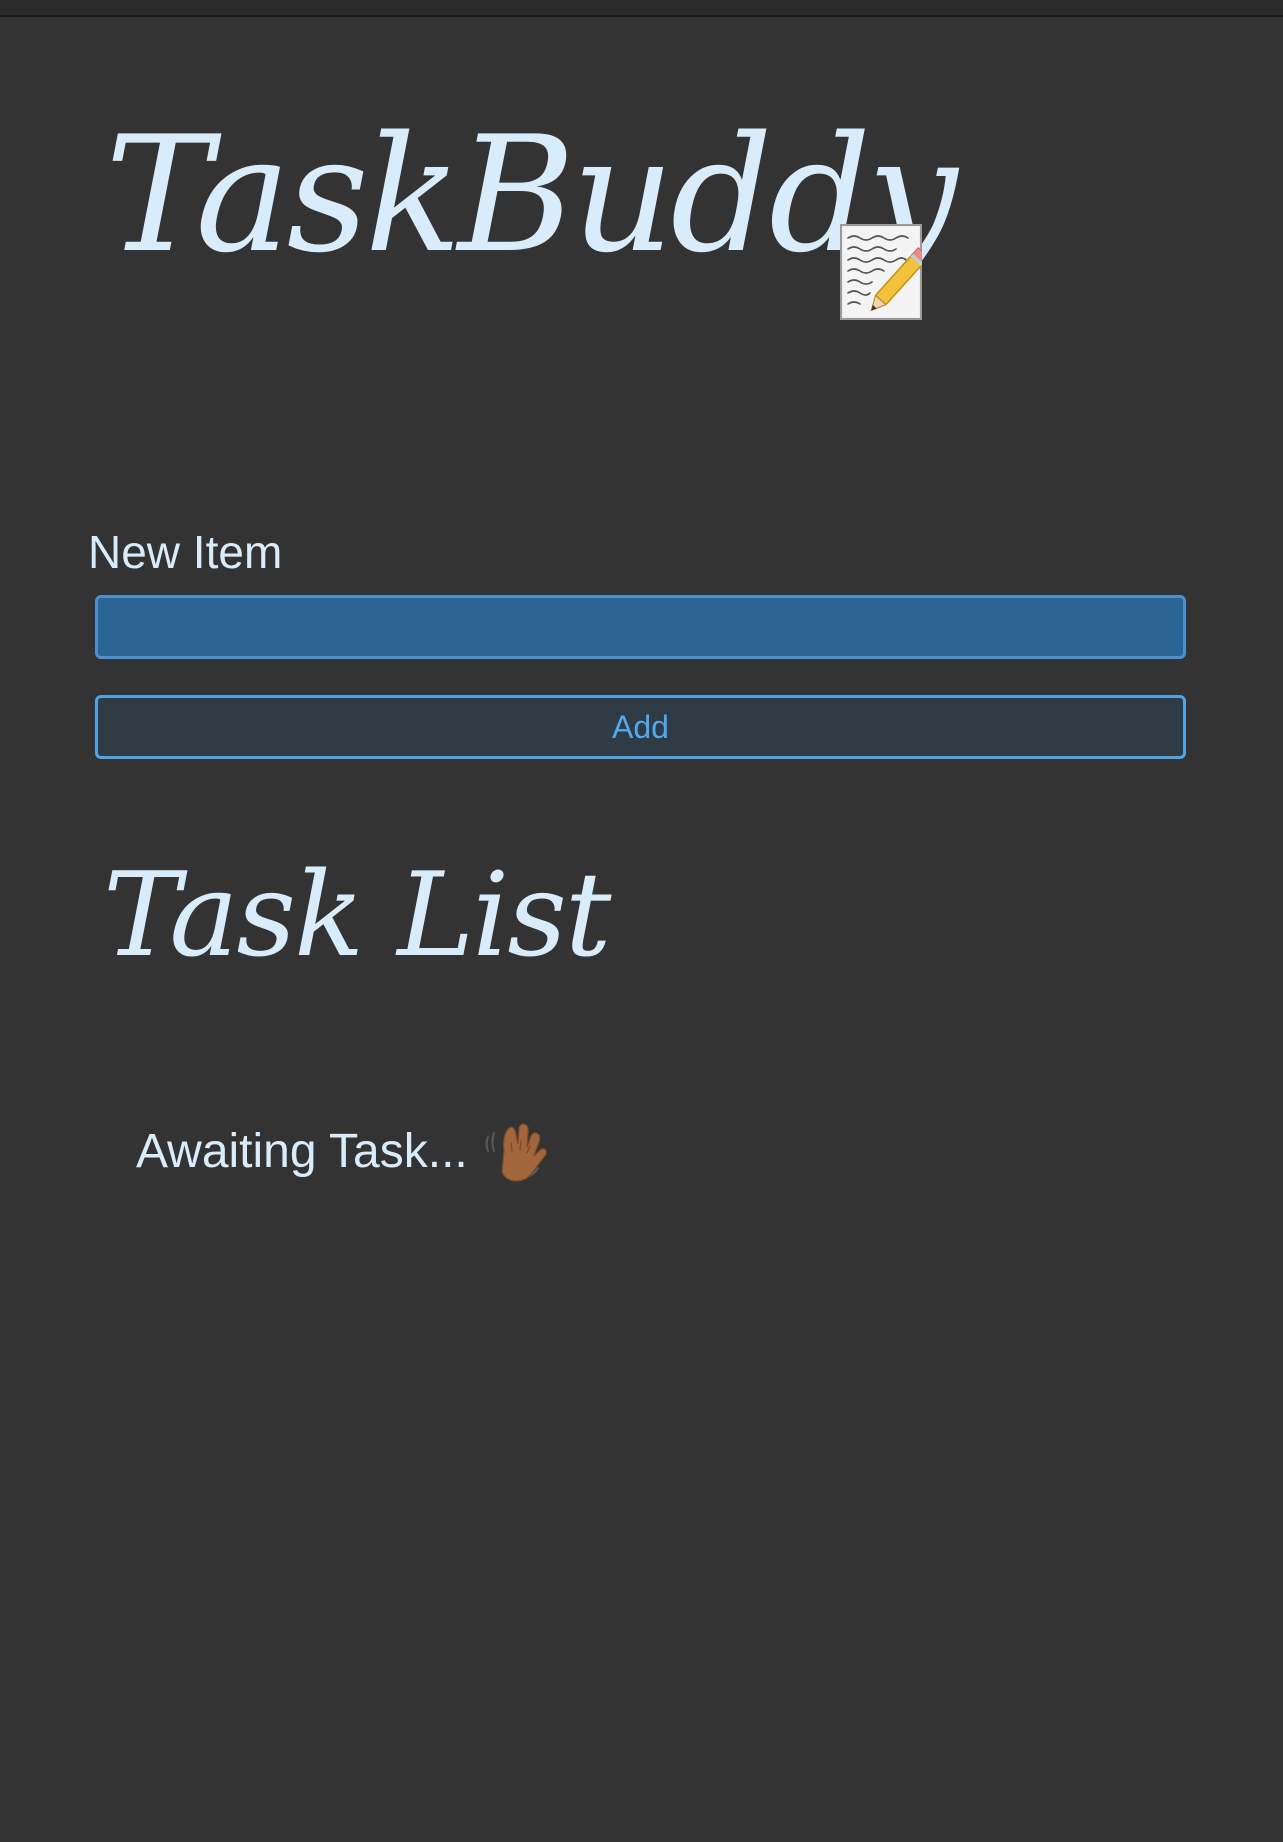  I want to click on add-button: Add, so click(640, 727).